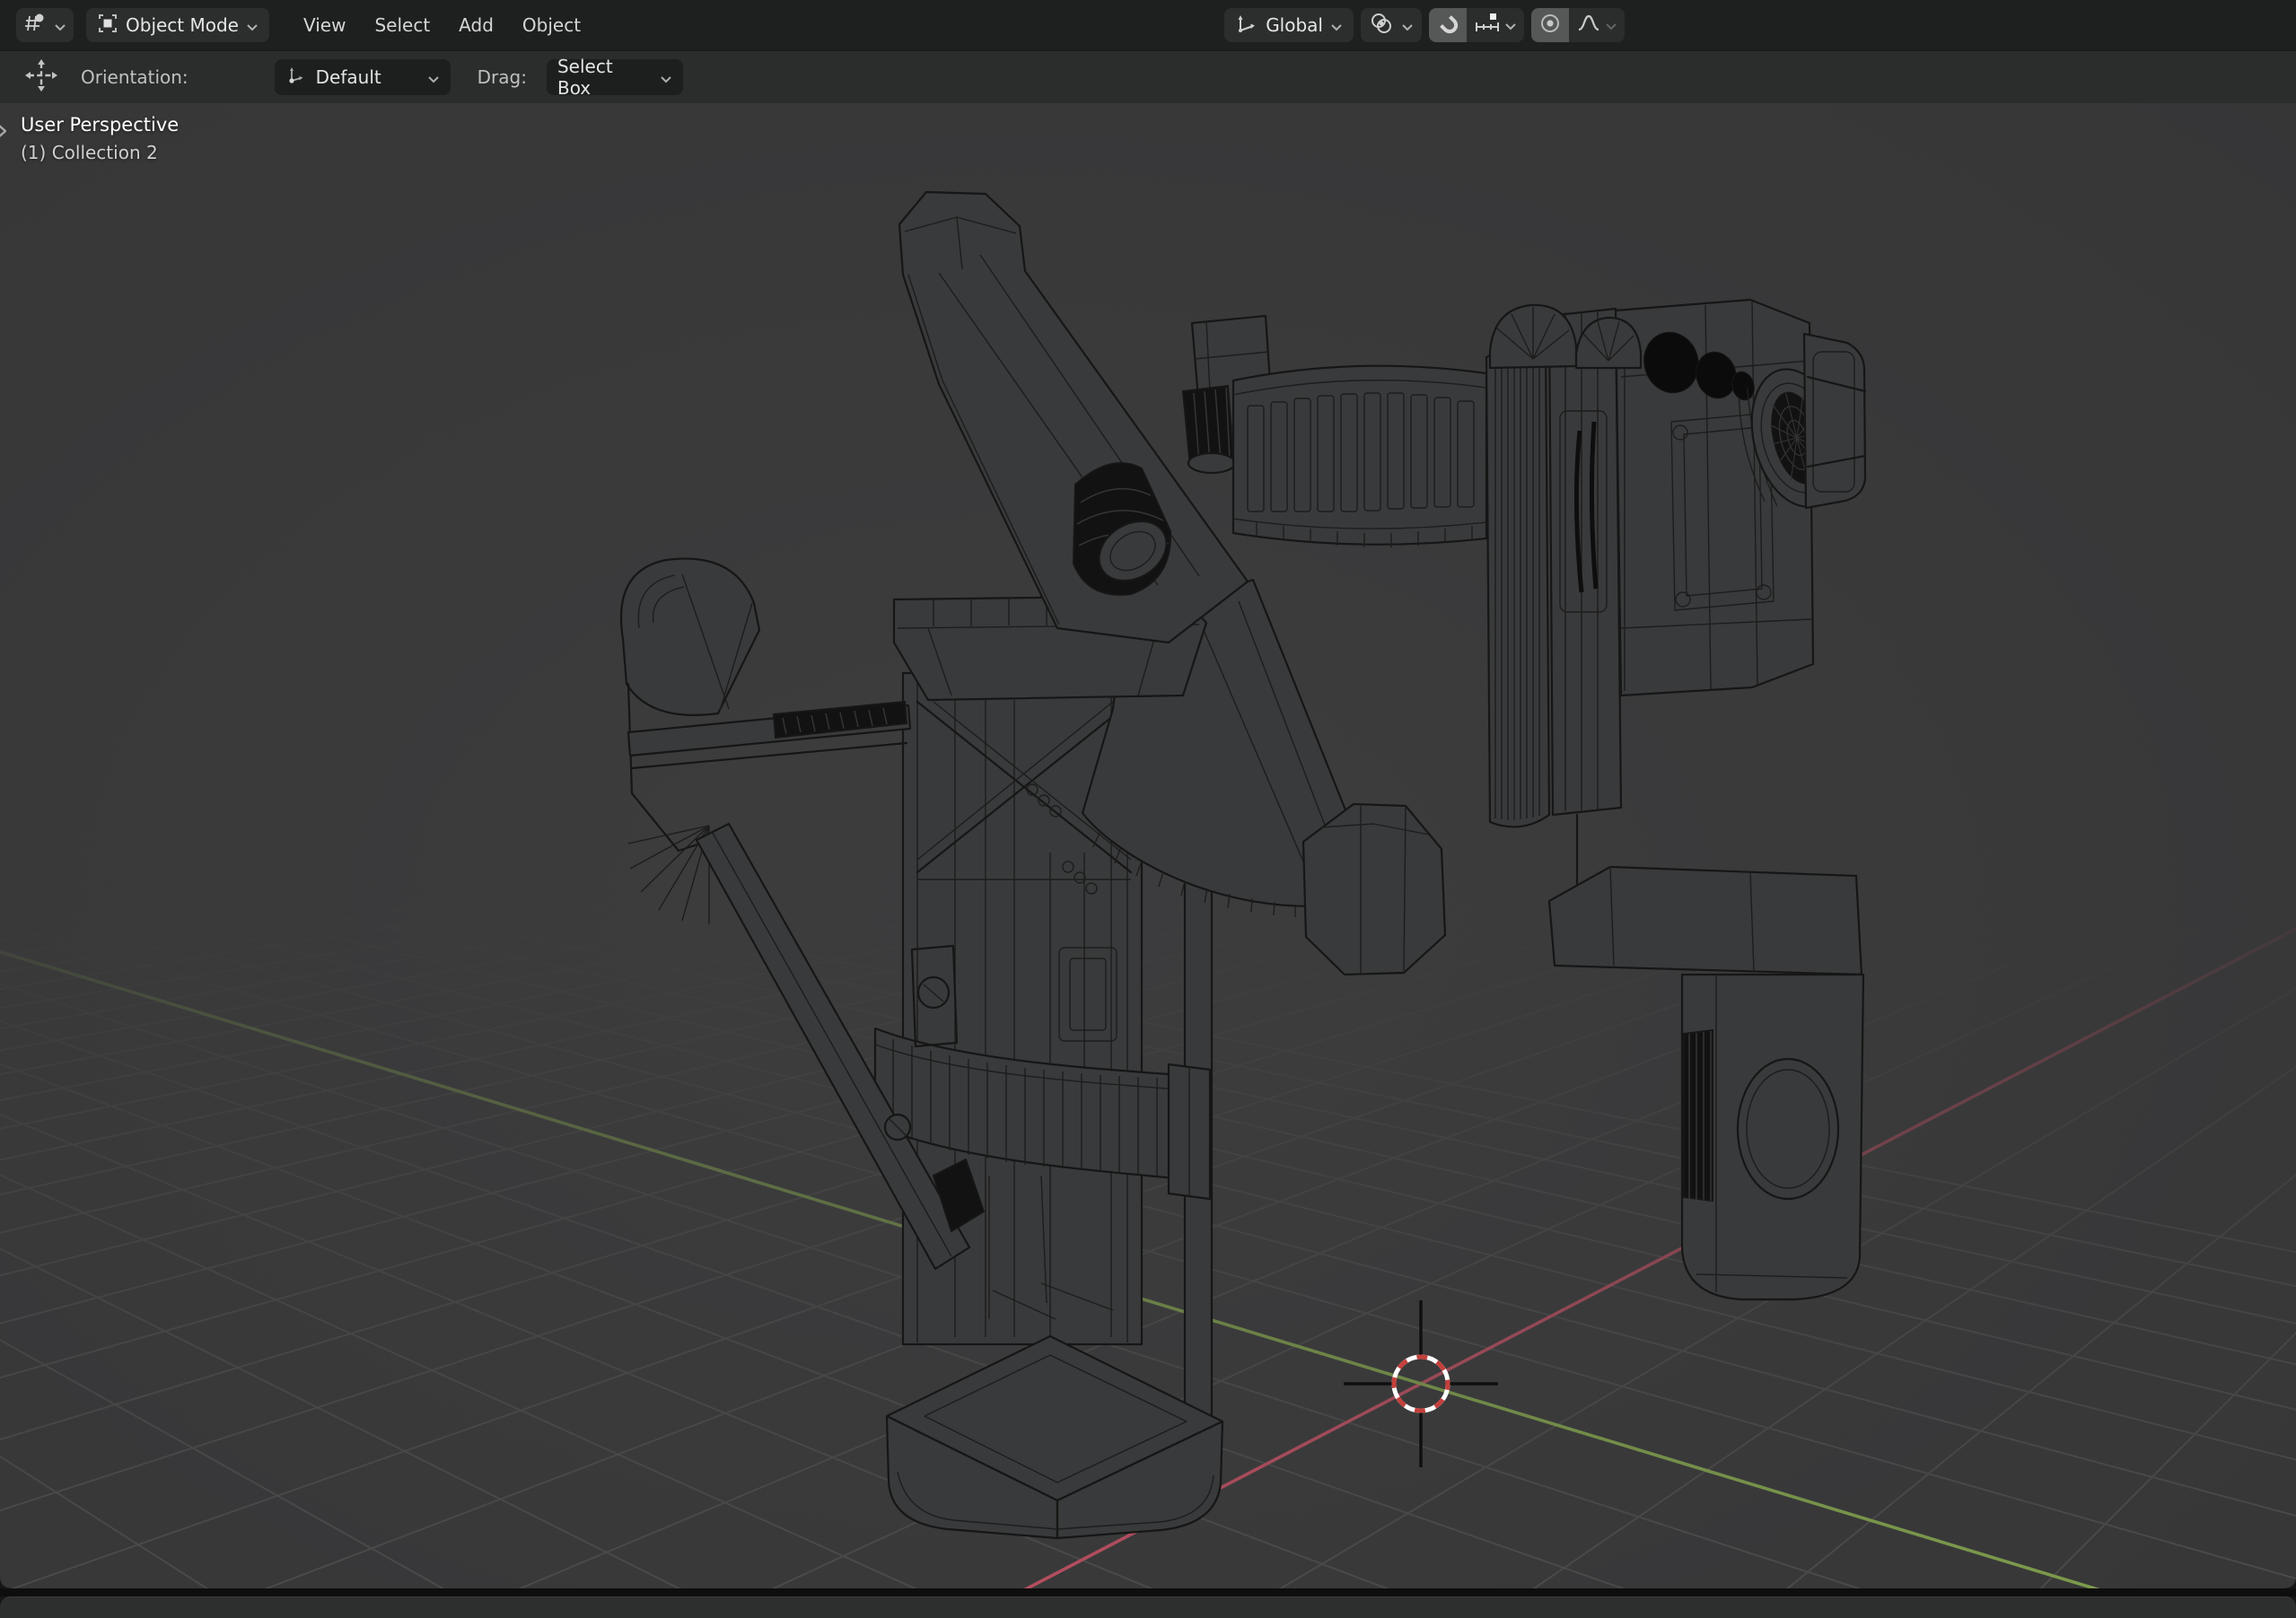  I want to click on magnet-icon, so click(1447, 25).